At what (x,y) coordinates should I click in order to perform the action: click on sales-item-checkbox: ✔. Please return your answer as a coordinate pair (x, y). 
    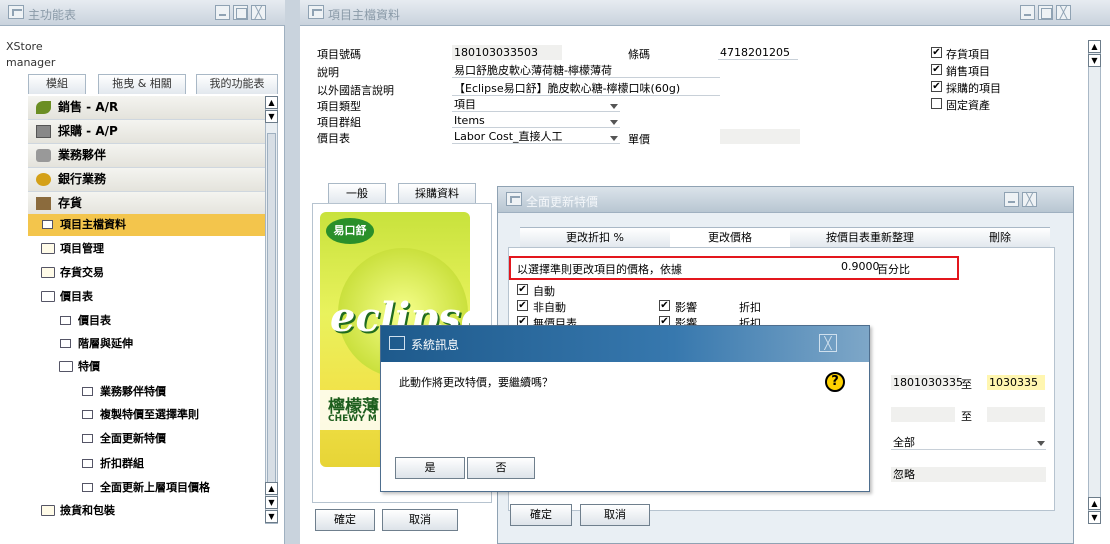
    Looking at the image, I should click on (936, 69).